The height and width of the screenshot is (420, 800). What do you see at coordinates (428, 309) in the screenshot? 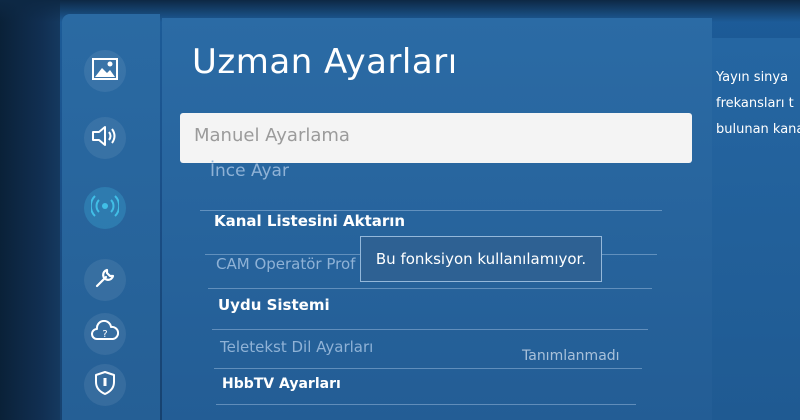
I see `menu-item-satellite-system: Uydu Sistemi` at bounding box center [428, 309].